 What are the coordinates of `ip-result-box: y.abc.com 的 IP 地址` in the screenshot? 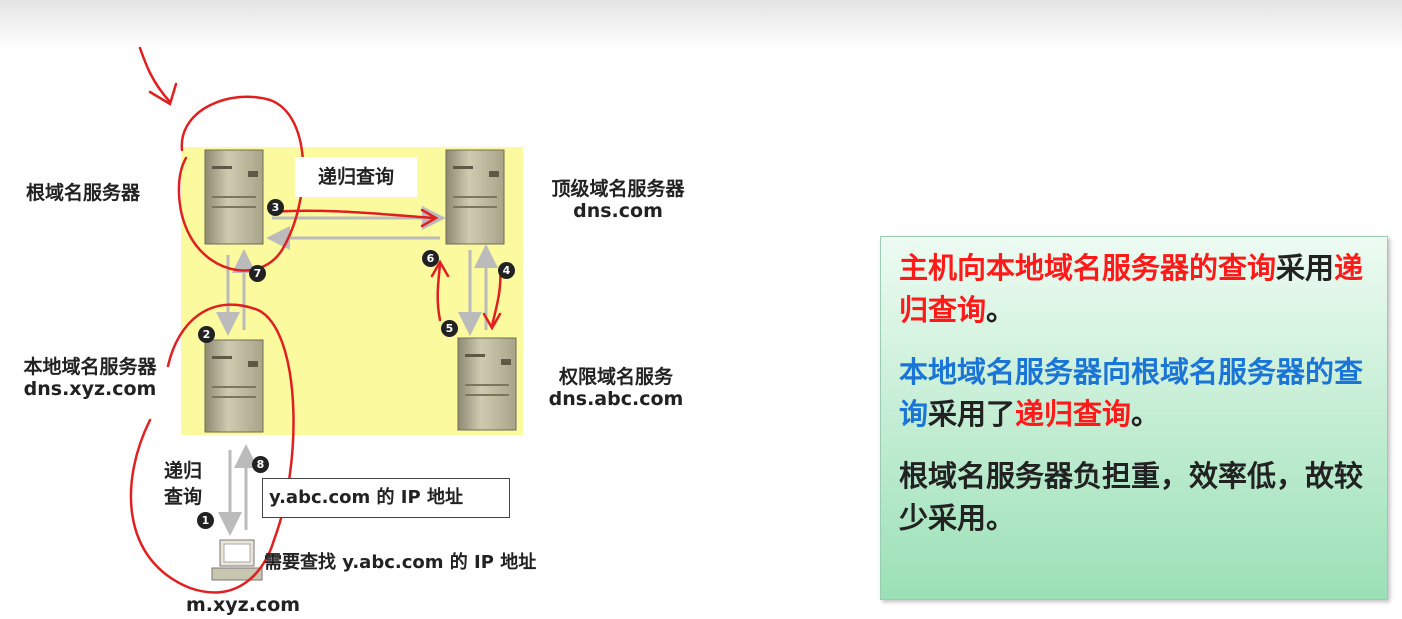 It's located at (386, 498).